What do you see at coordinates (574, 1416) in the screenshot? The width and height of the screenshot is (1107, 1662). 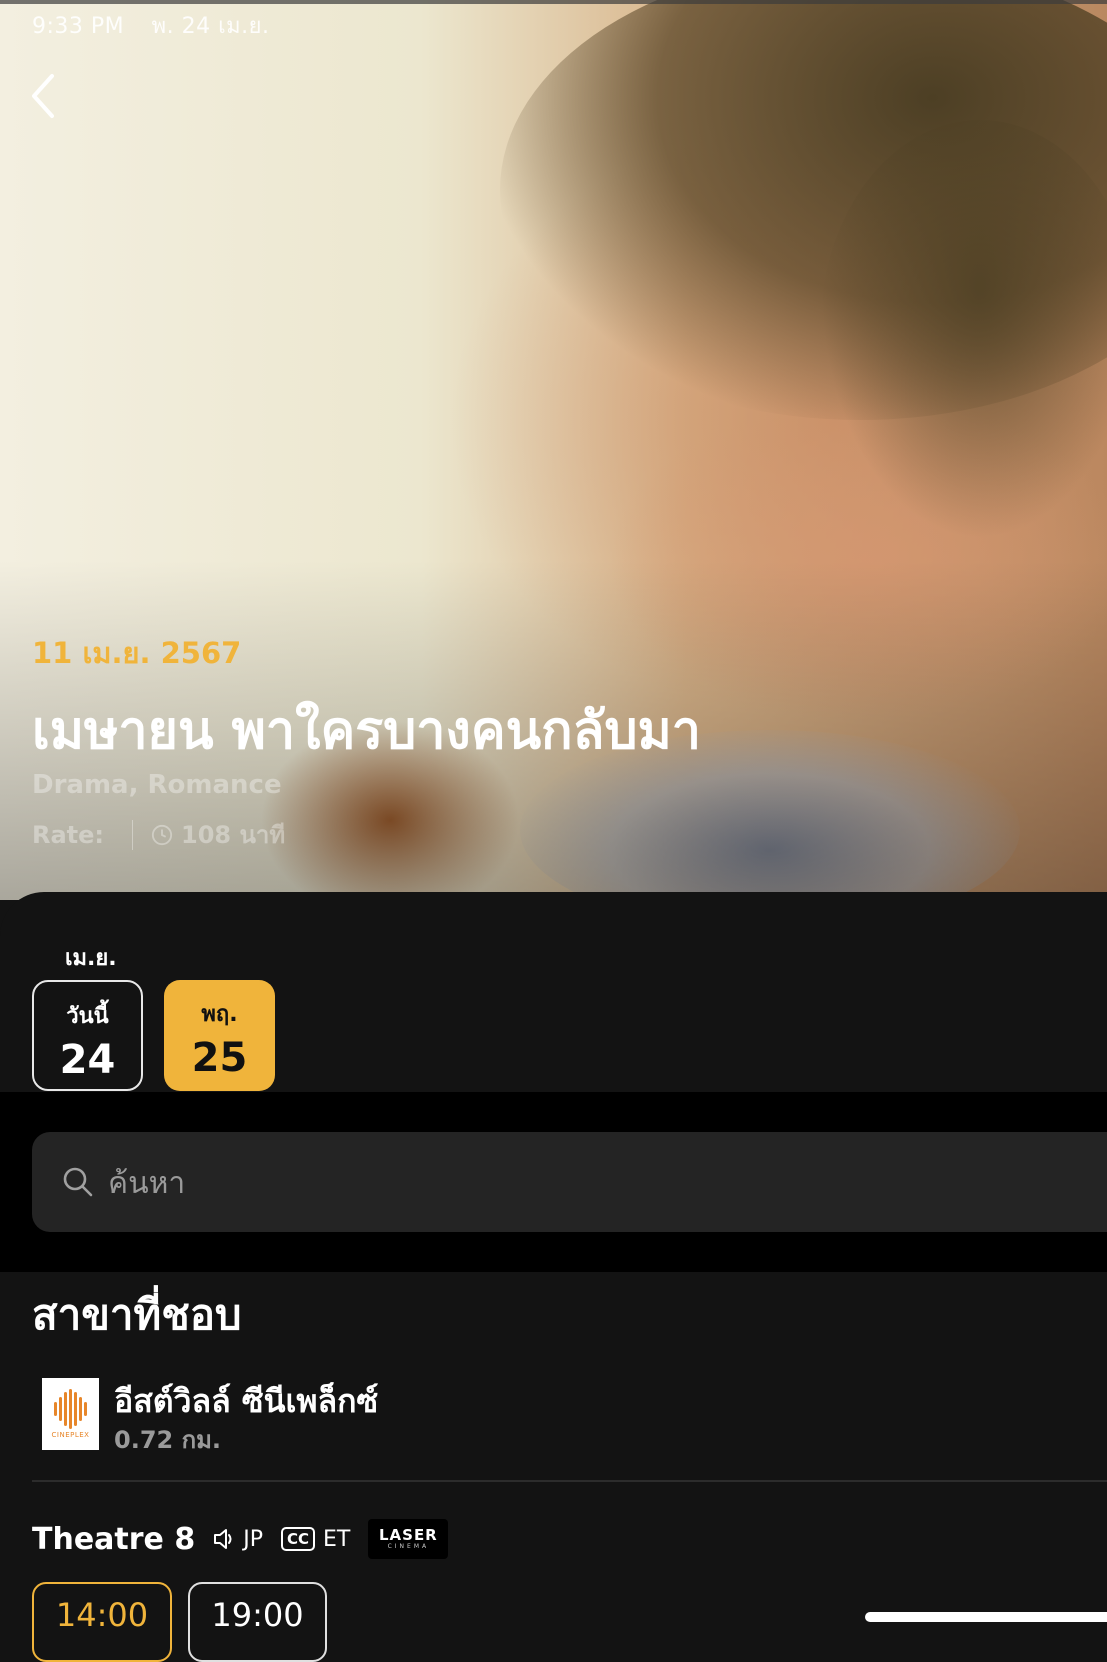 I see `cinema-item: CINEPLEX อีสต์วิลล์ ซีนีเพล็กซ์ 0.72 กม.` at bounding box center [574, 1416].